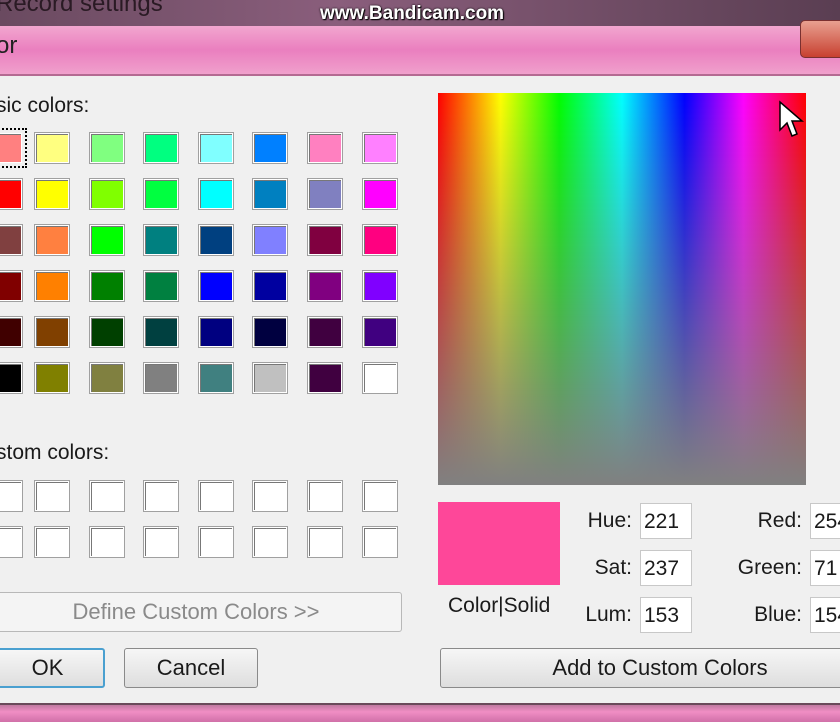  What do you see at coordinates (499, 543) in the screenshot?
I see `color-preview` at bounding box center [499, 543].